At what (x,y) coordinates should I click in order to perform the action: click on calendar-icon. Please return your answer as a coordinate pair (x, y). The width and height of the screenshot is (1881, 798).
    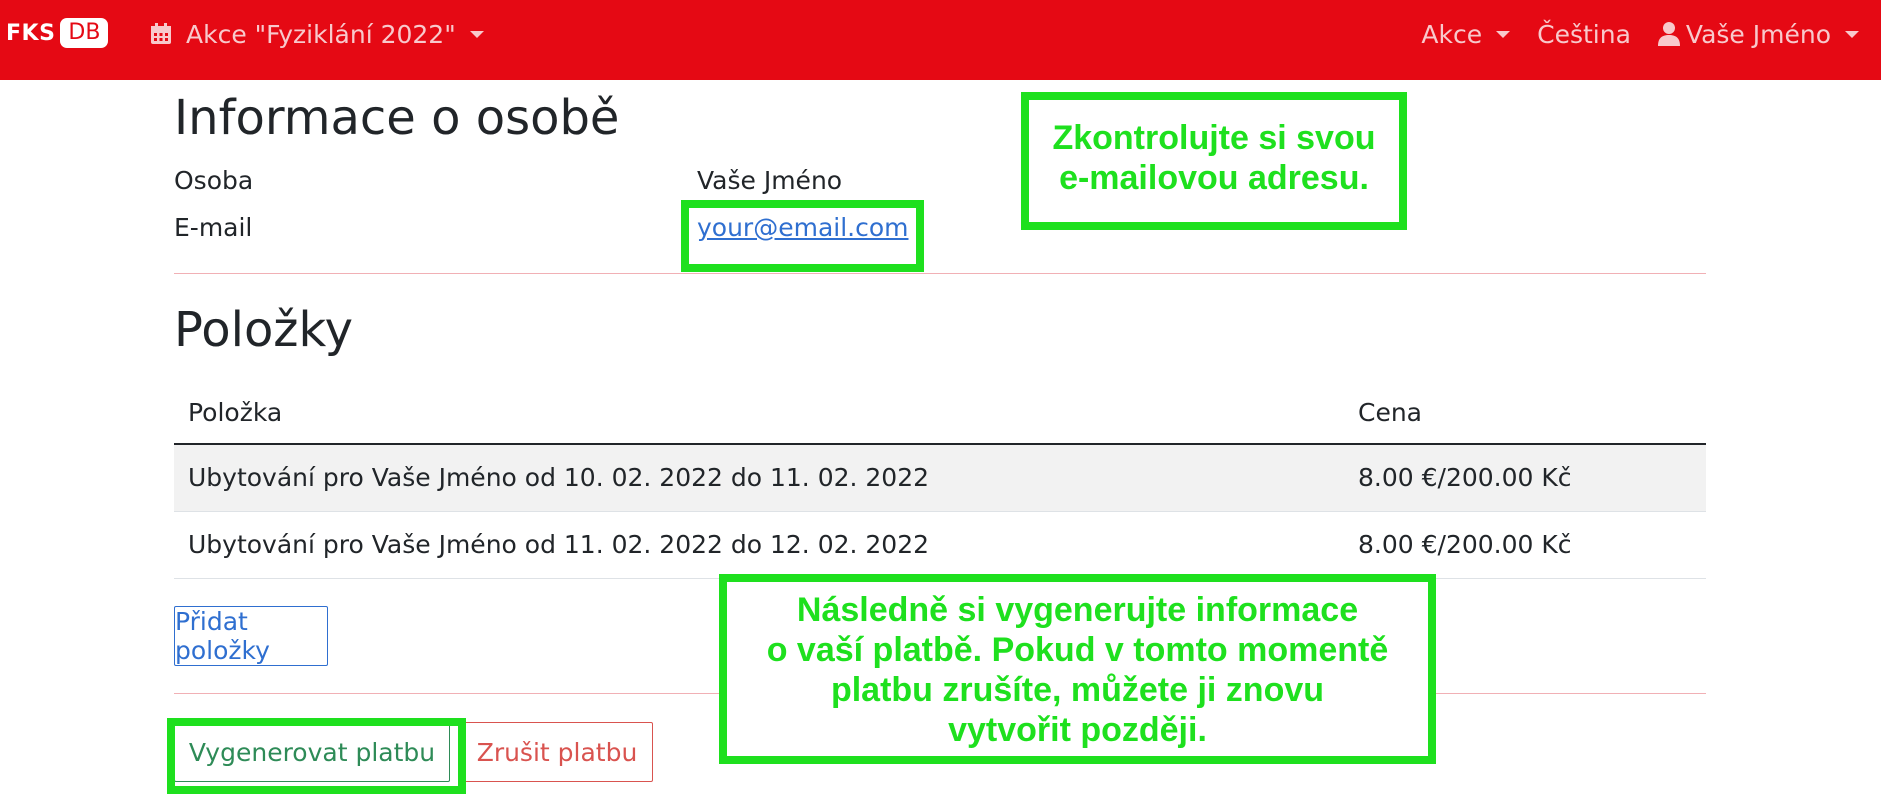
    Looking at the image, I should click on (161, 33).